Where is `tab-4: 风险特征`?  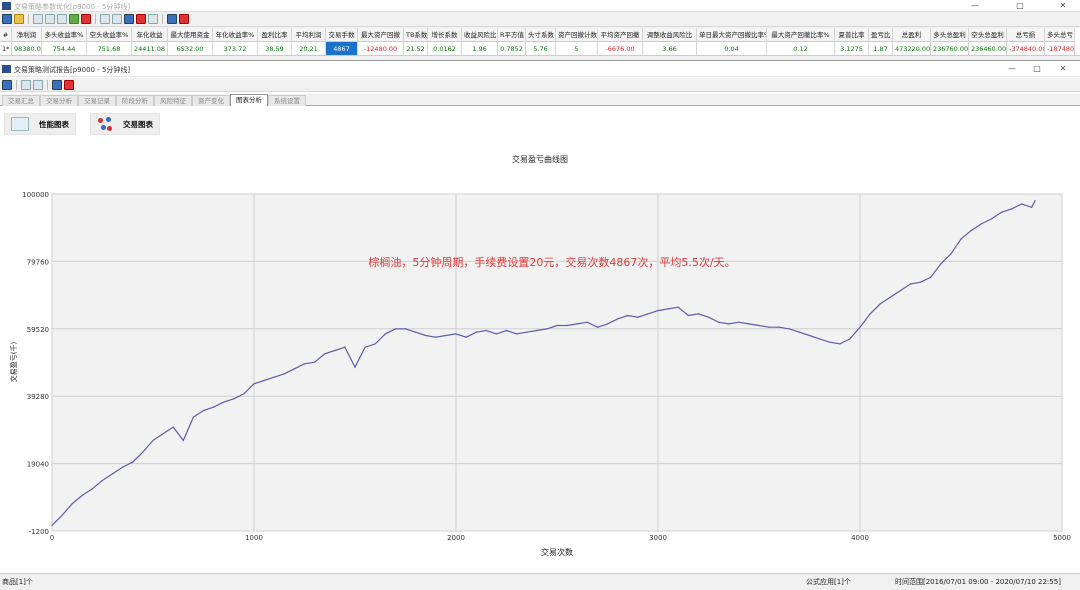 tab-4: 风险特征 is located at coordinates (173, 100).